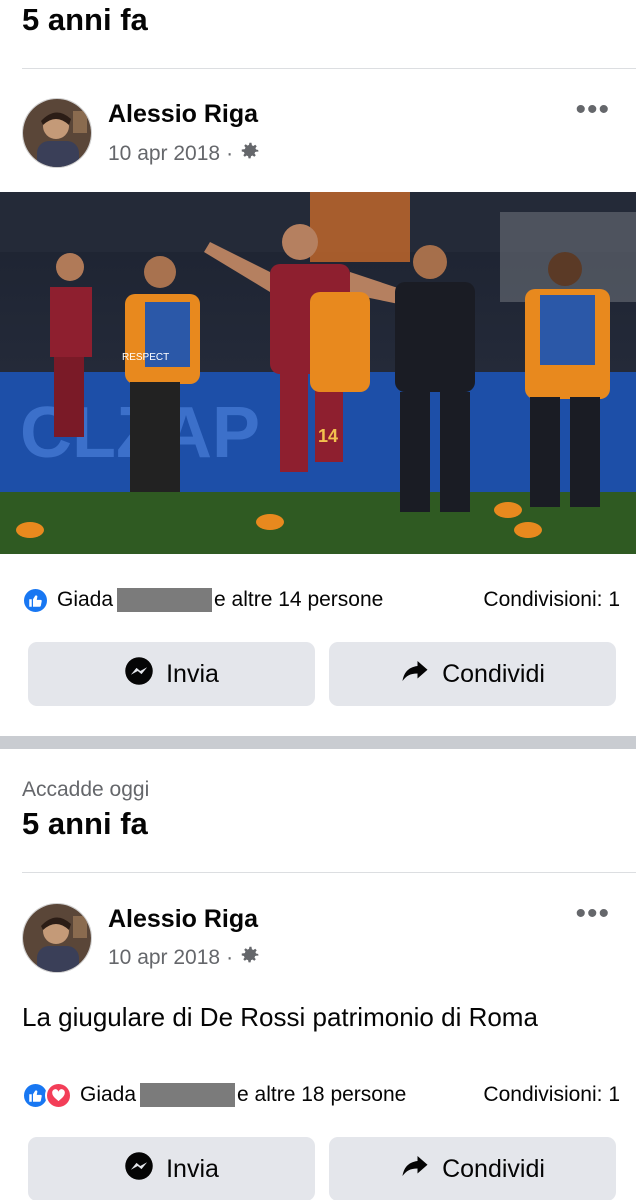 The image size is (636, 1200). I want to click on reactions-bar: Giada e altre 18 persone Condivisioni: 1, so click(321, 1095).